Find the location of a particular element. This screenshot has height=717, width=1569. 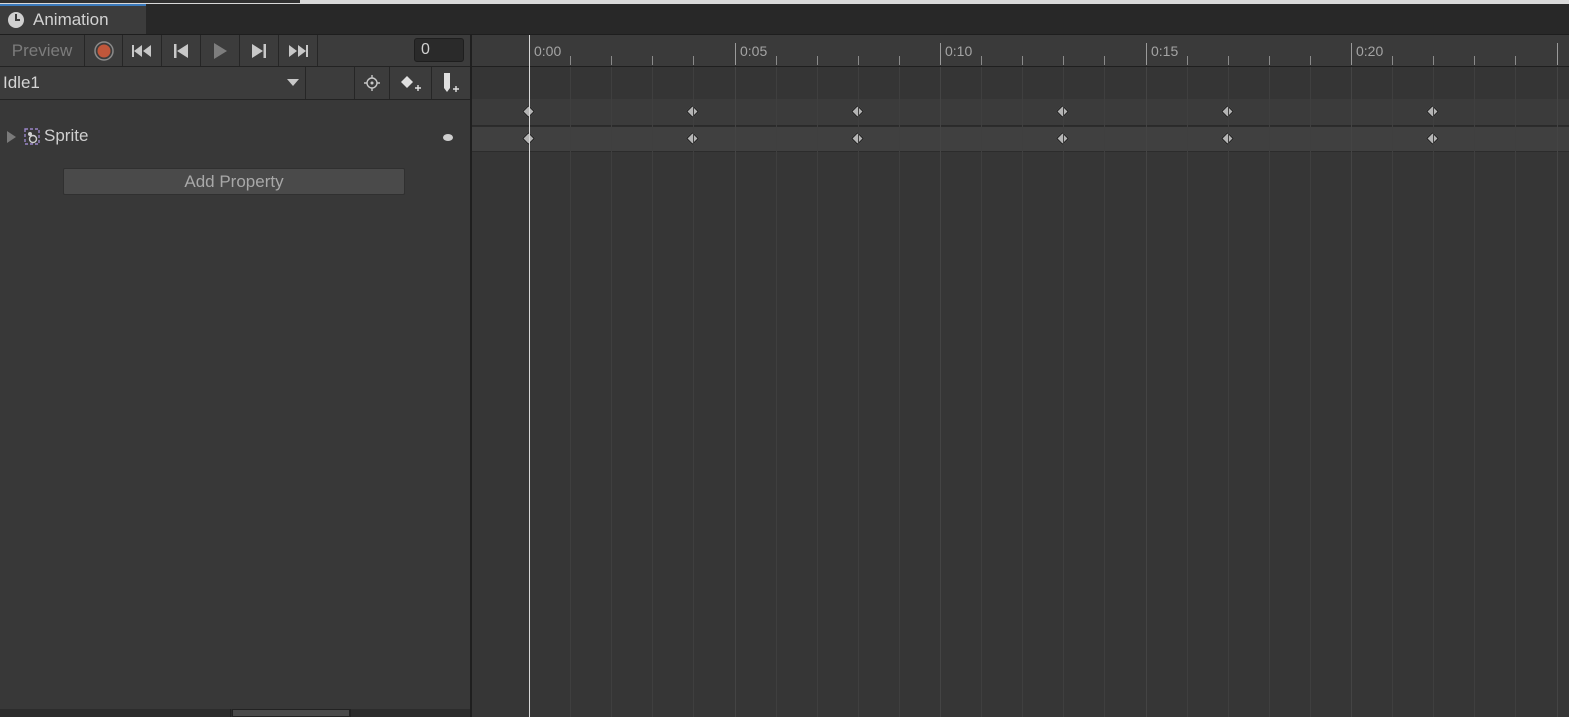

previous-key-icon is located at coordinates (181, 50).